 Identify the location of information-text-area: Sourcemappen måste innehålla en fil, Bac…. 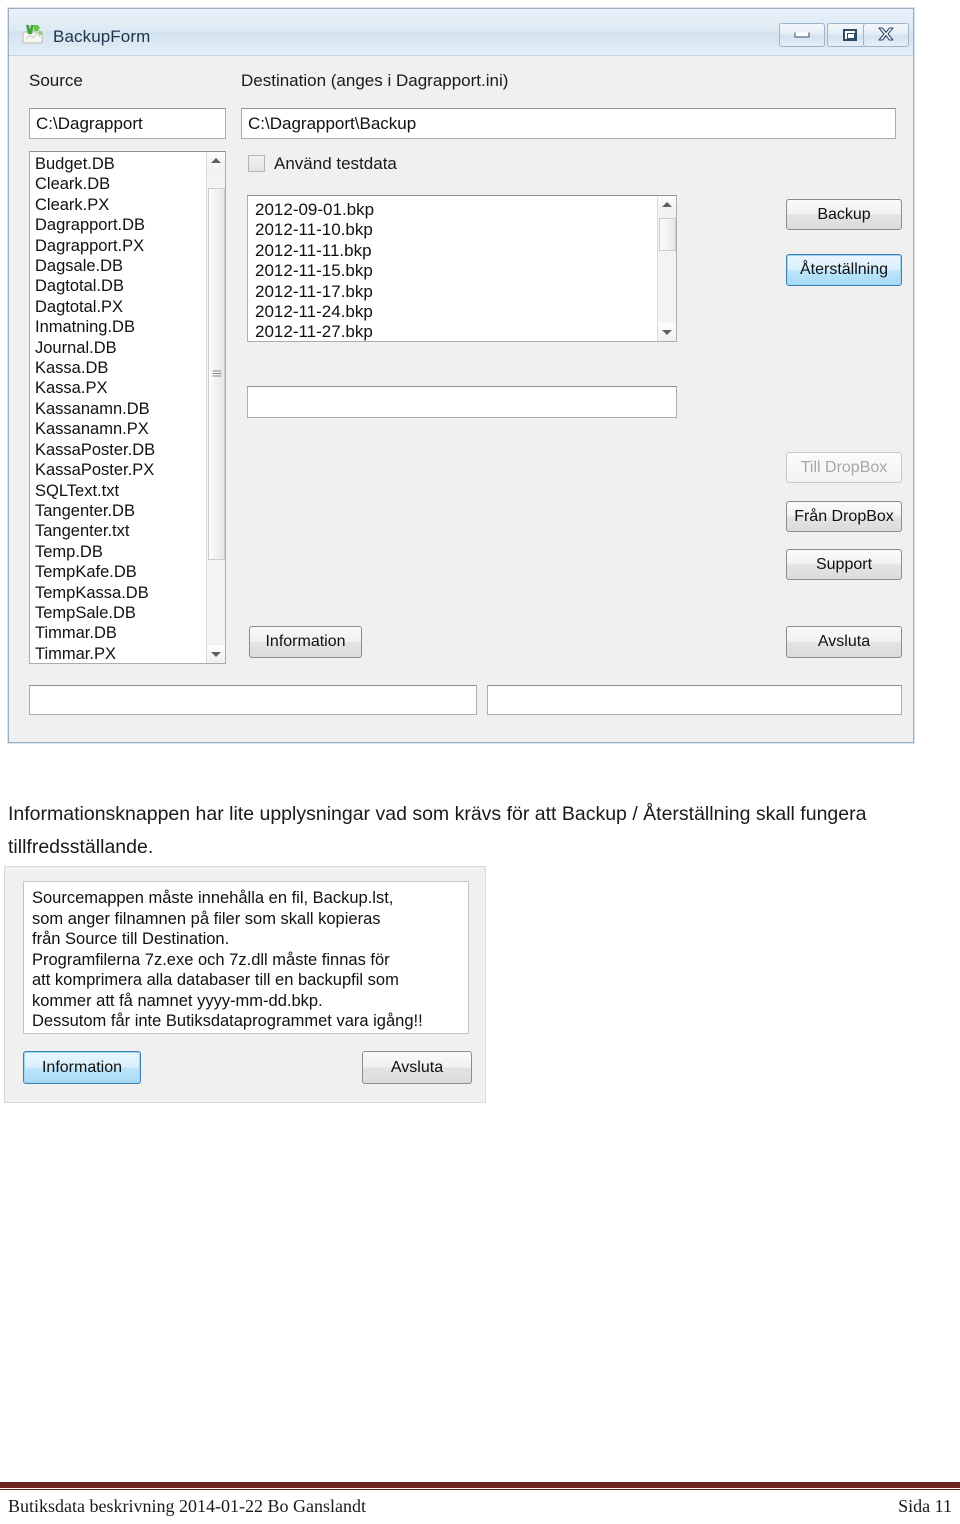
(246, 957).